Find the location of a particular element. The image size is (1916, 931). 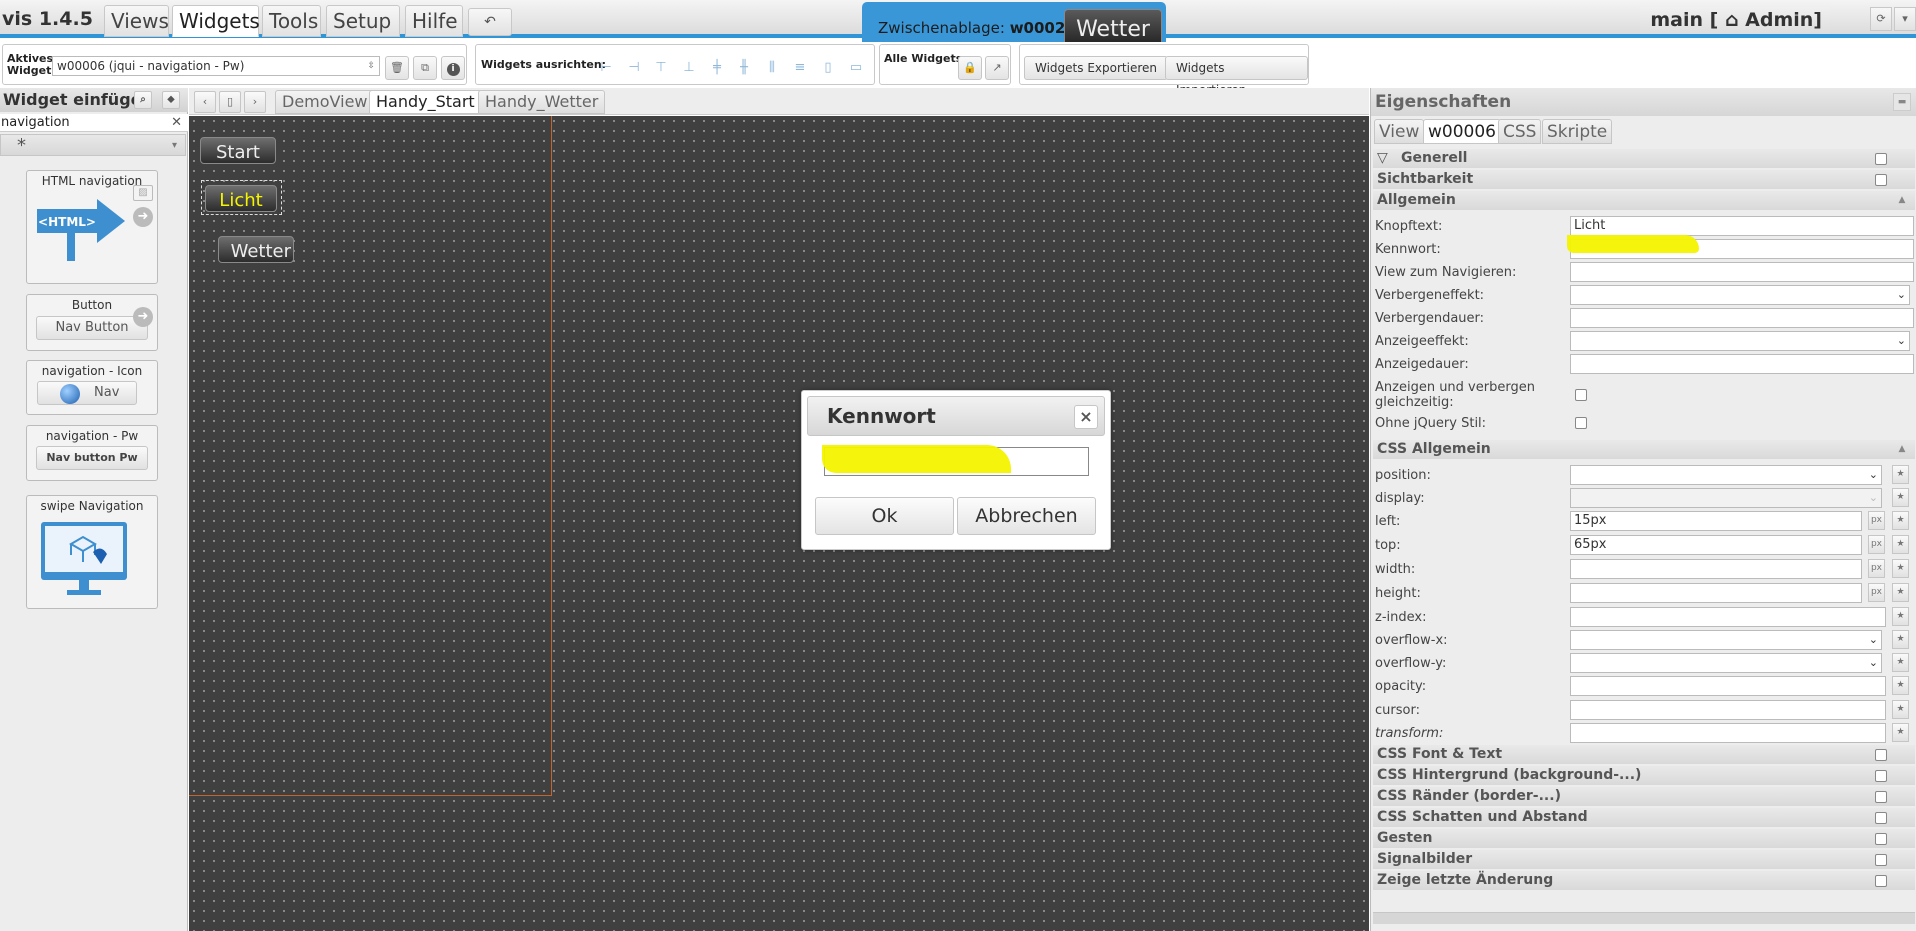

css-select-overflow-x: ⌄ is located at coordinates (1726, 640).